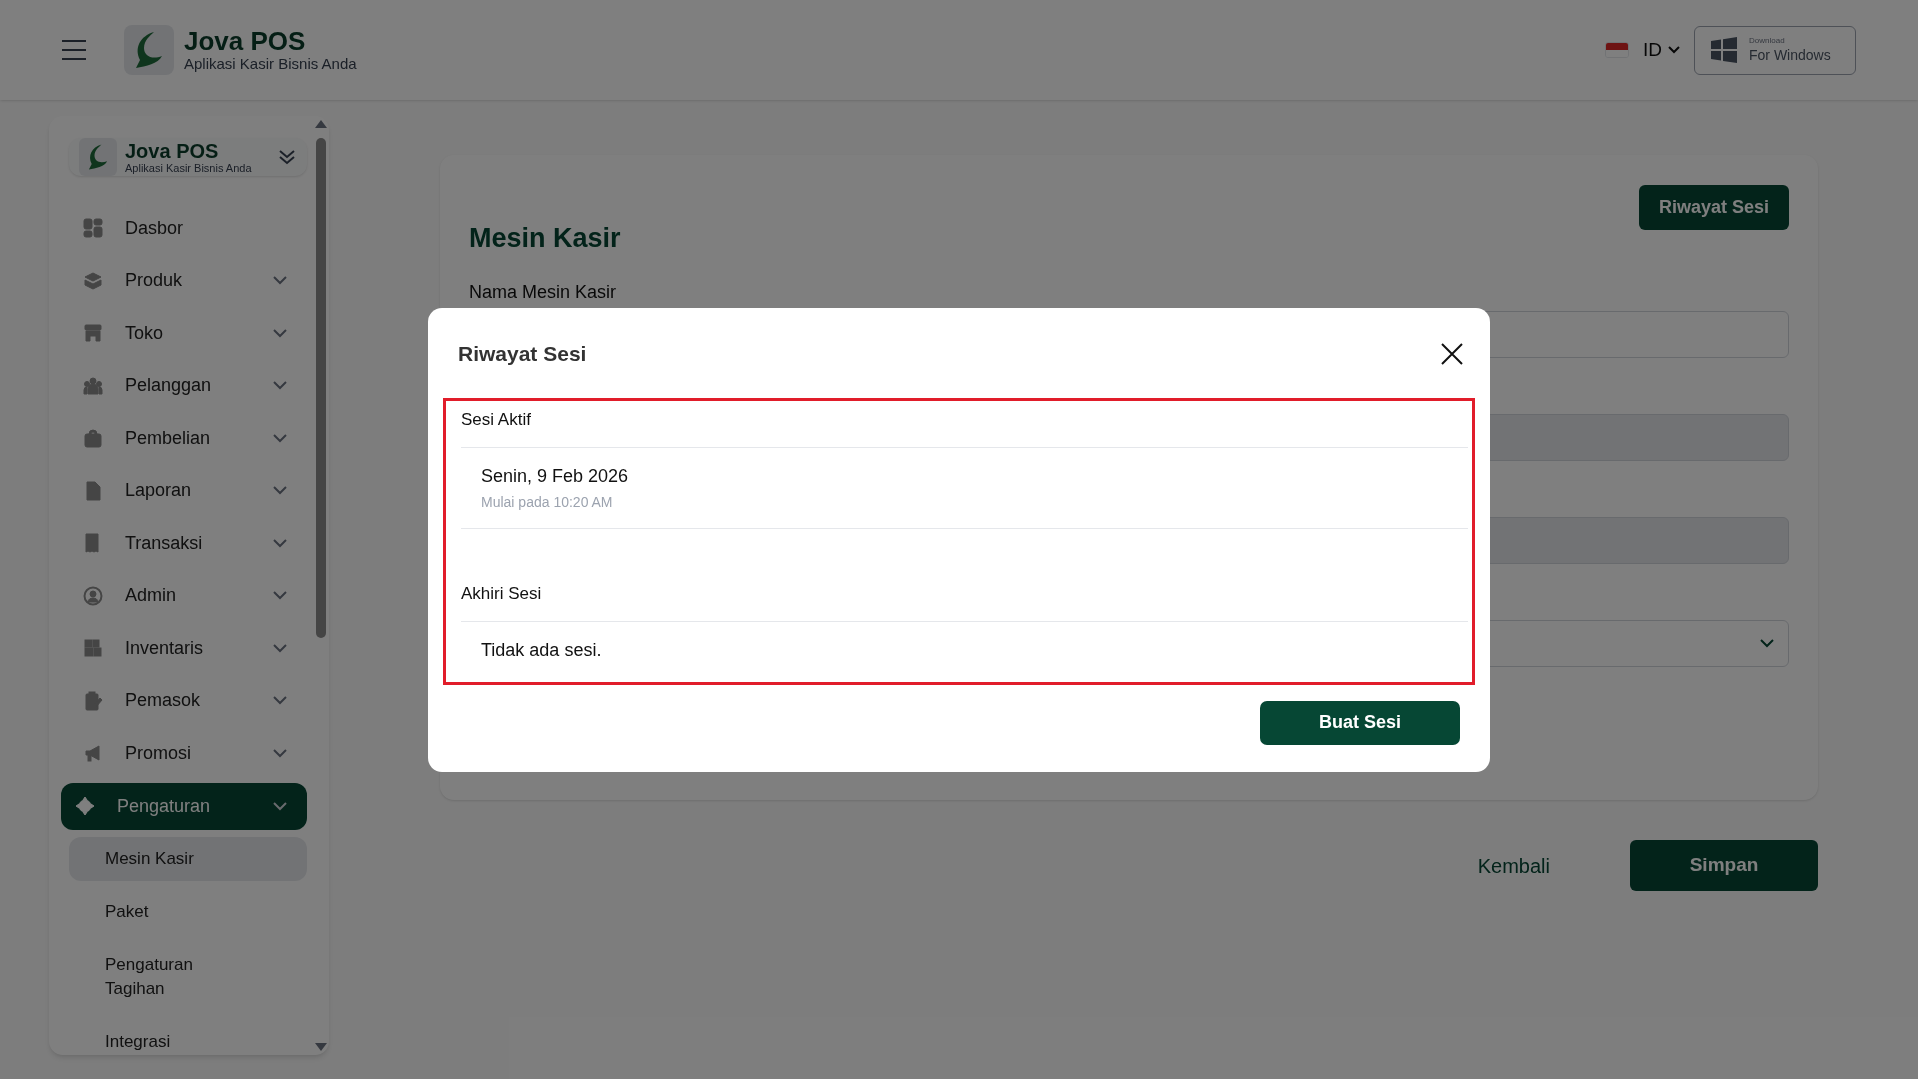  What do you see at coordinates (188, 228) in the screenshot?
I see `sidebar-item: Dasbor` at bounding box center [188, 228].